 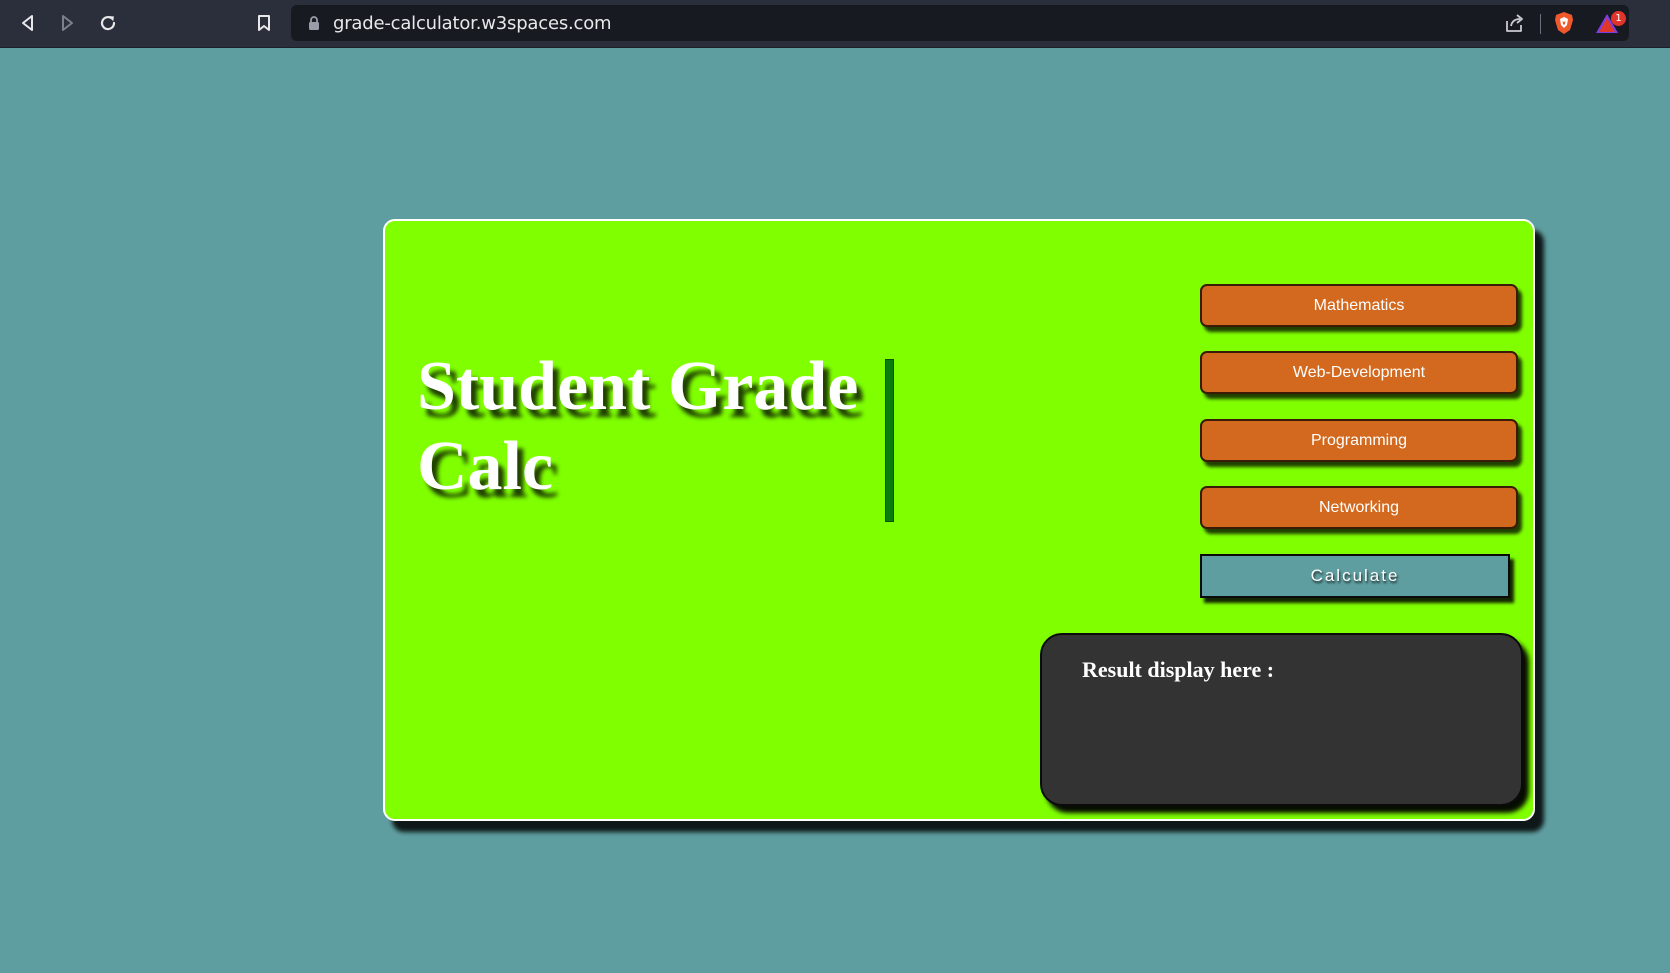 I want to click on rewards-badge: 1, so click(x=1618, y=18).